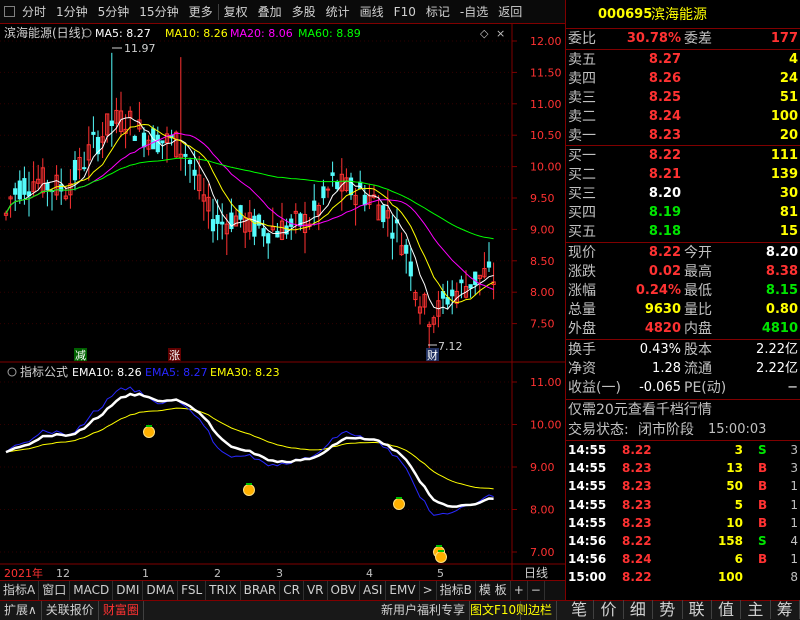 The height and width of the screenshot is (620, 800). Describe the element at coordinates (519, 590) in the screenshot. I see `add-pane-button: +` at that location.